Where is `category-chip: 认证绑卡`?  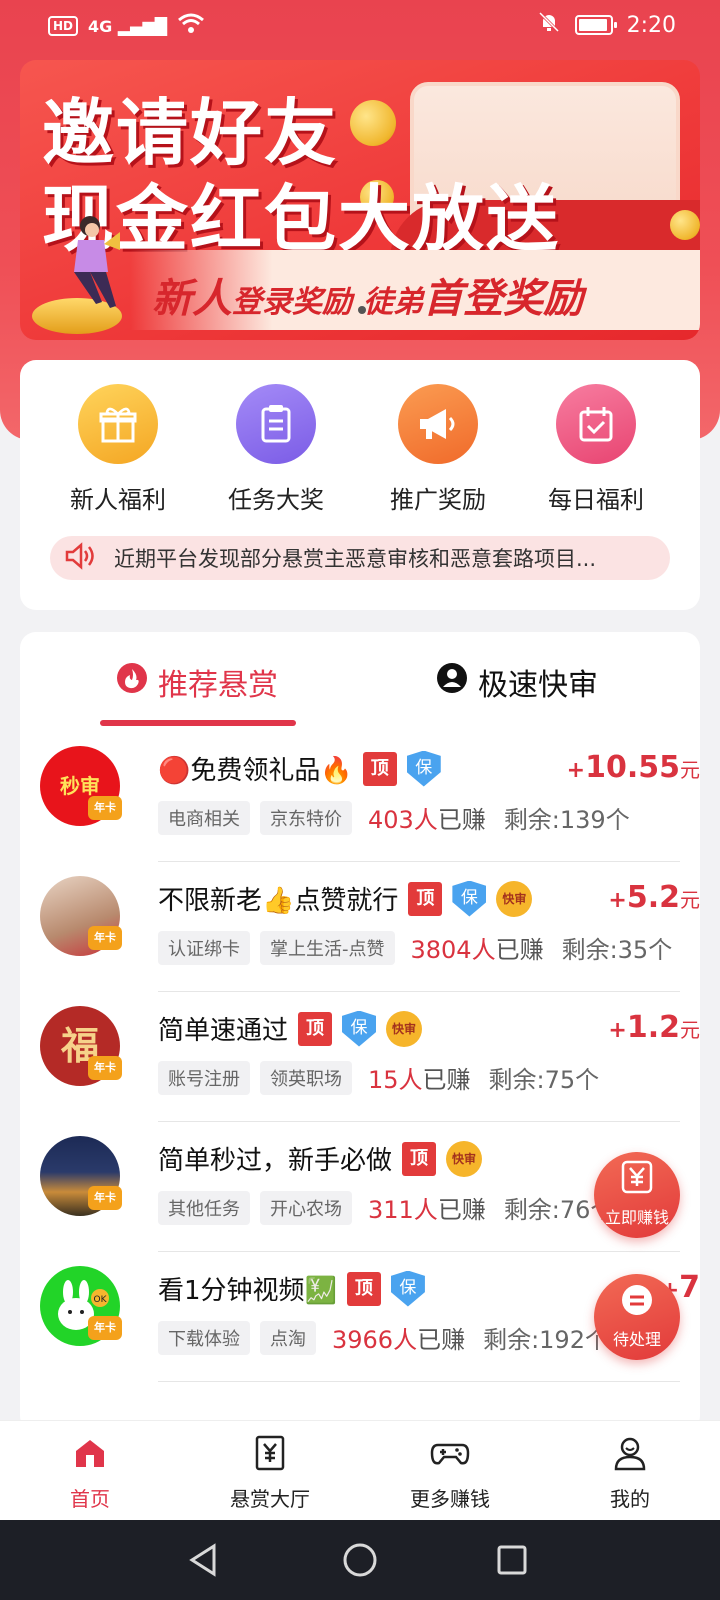 category-chip: 认证绑卡 is located at coordinates (204, 947).